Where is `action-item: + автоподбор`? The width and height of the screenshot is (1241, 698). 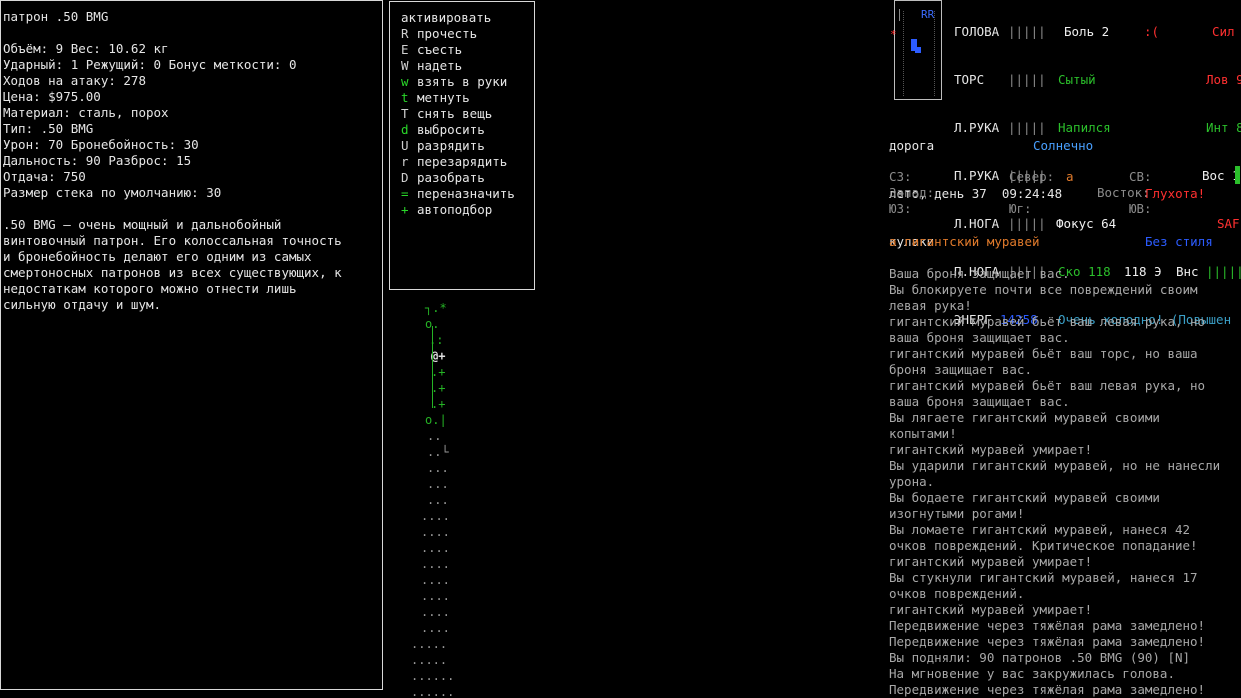
action-item: + автоподбор is located at coordinates (467, 210).